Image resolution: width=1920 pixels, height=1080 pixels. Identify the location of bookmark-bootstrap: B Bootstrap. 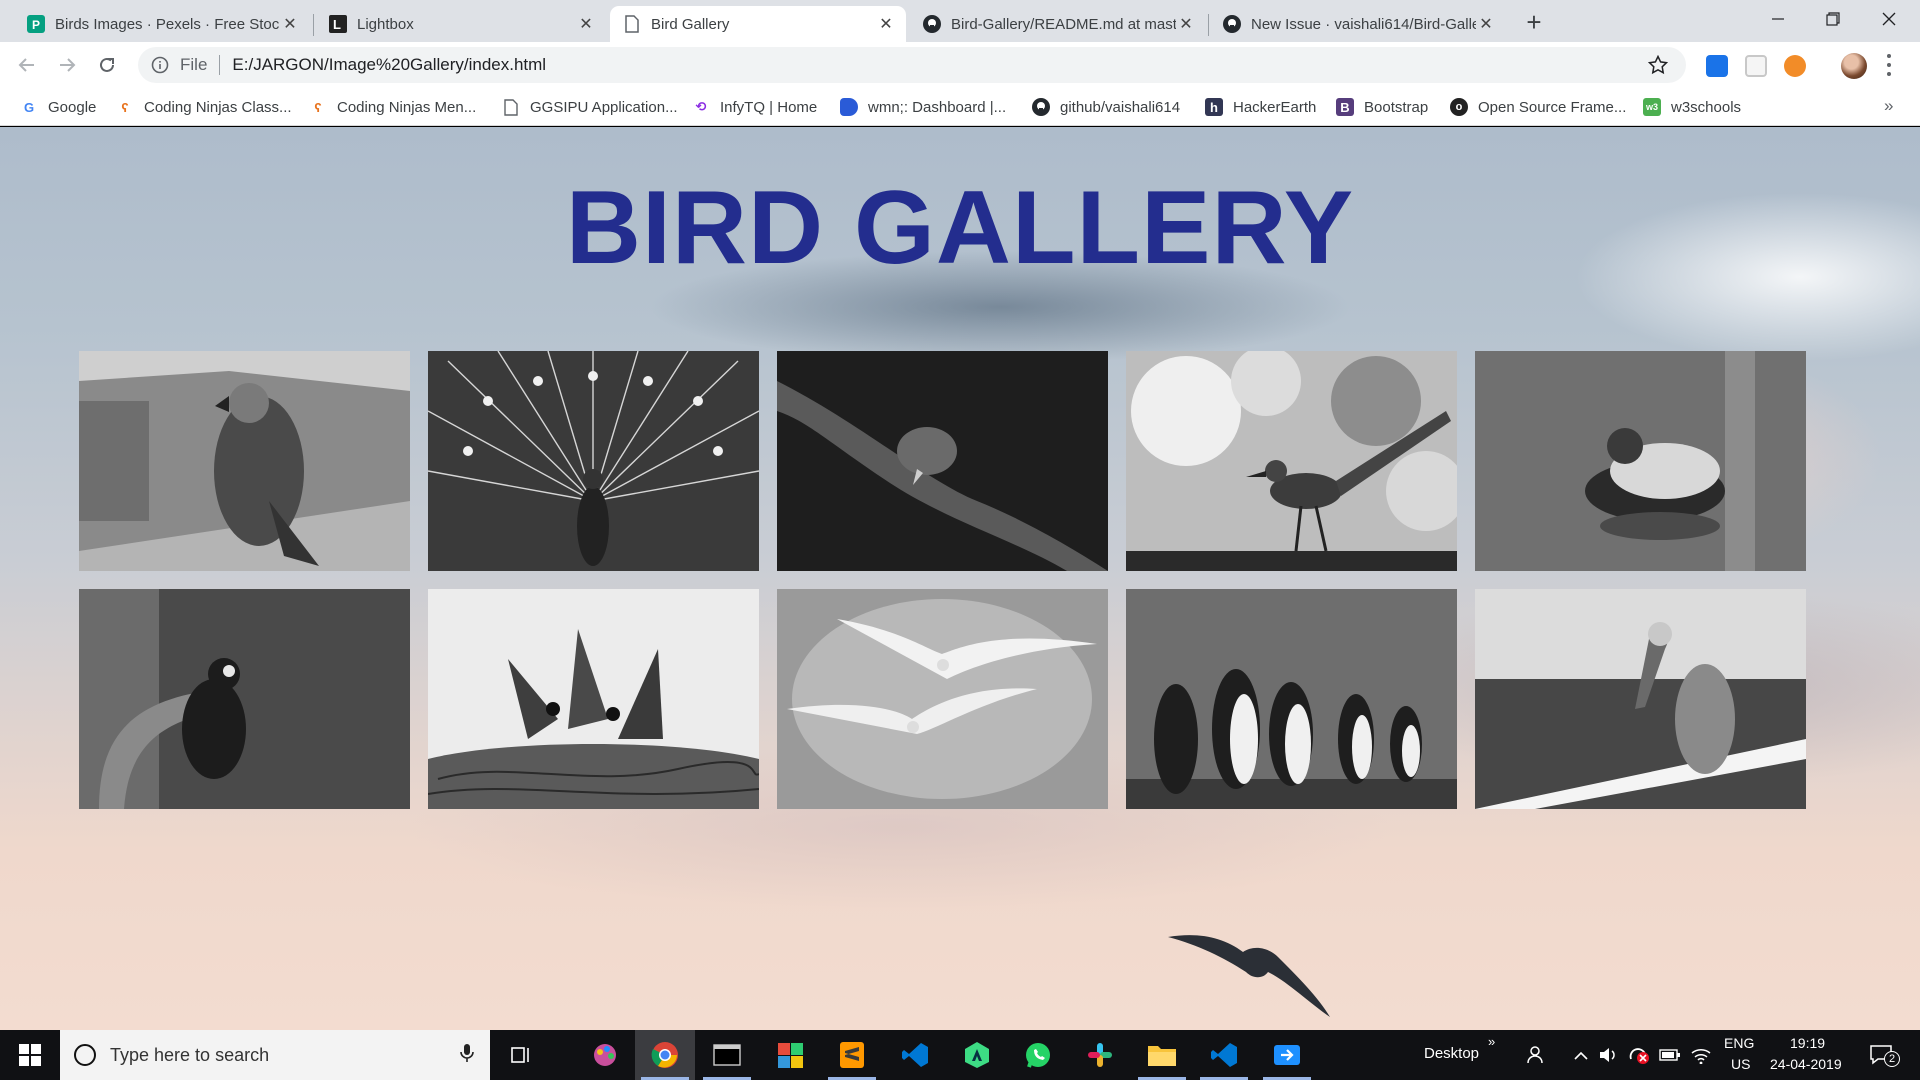
(1382, 107).